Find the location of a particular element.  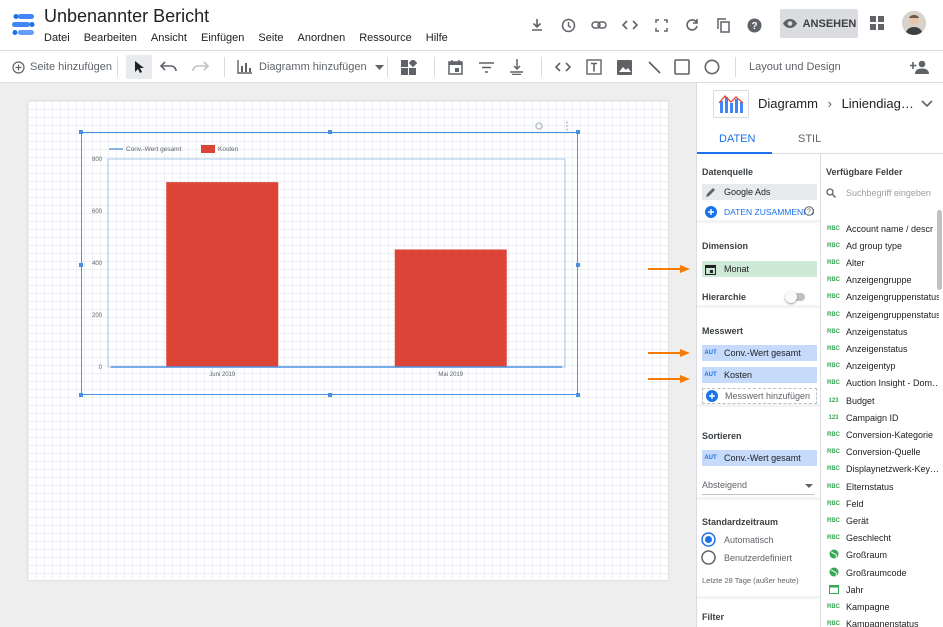

help-outline-icon: ? is located at coordinates (809, 211).